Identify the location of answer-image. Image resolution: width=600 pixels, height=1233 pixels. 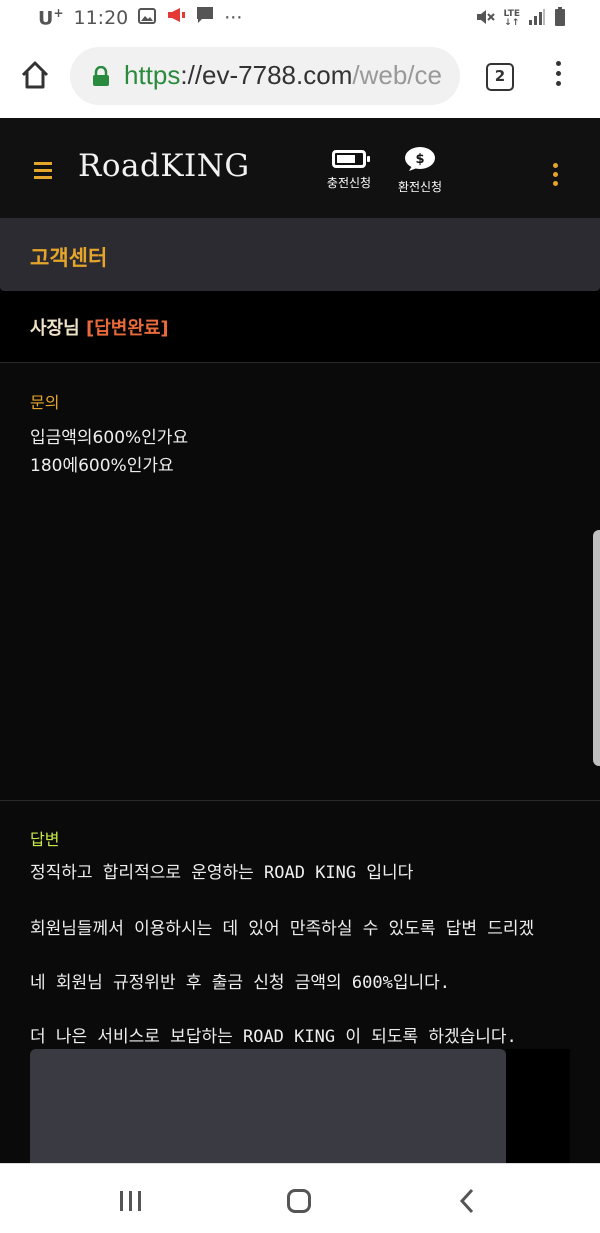
(268, 1106).